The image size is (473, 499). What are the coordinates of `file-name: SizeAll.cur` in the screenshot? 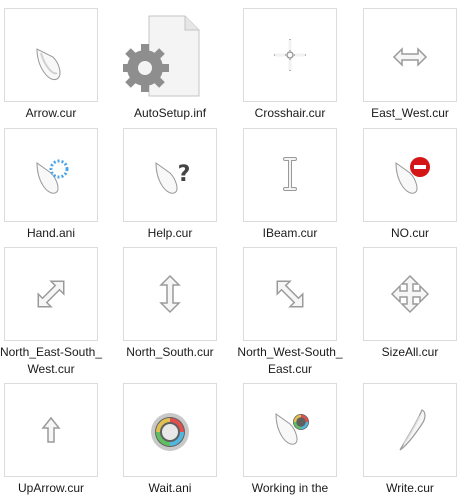 It's located at (410, 352).